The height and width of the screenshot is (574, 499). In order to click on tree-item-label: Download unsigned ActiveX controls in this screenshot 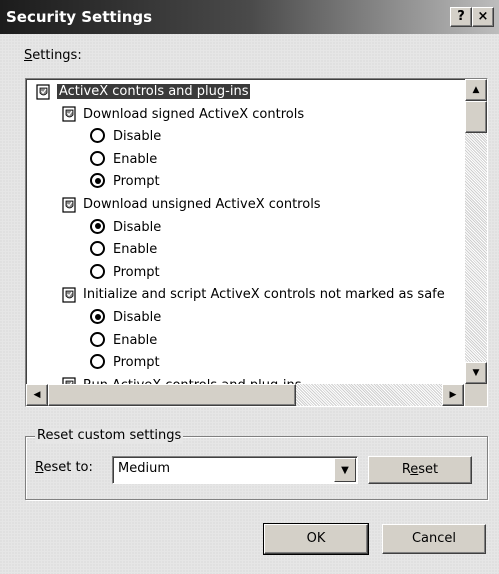, I will do `click(202, 204)`.